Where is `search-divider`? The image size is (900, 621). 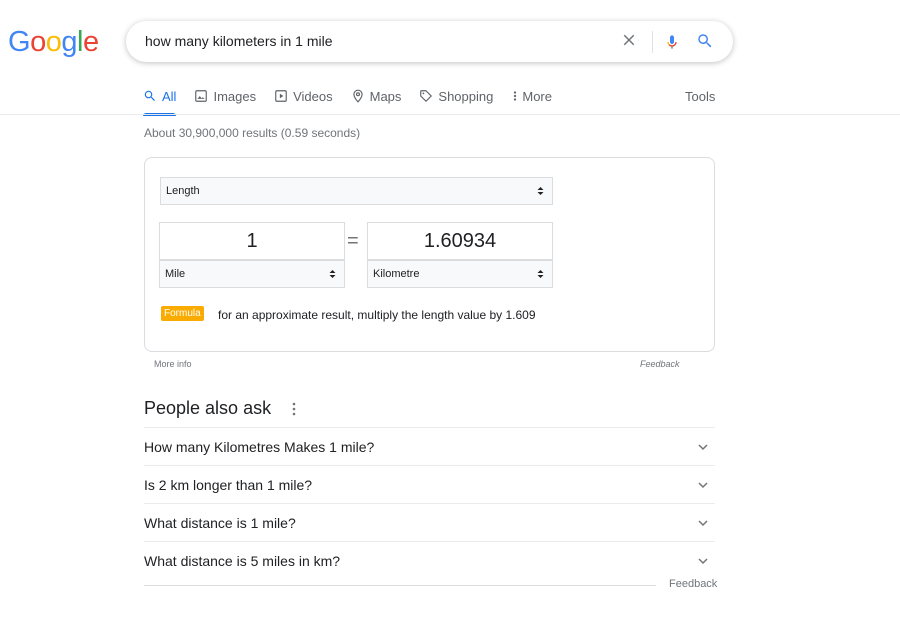
search-divider is located at coordinates (652, 42).